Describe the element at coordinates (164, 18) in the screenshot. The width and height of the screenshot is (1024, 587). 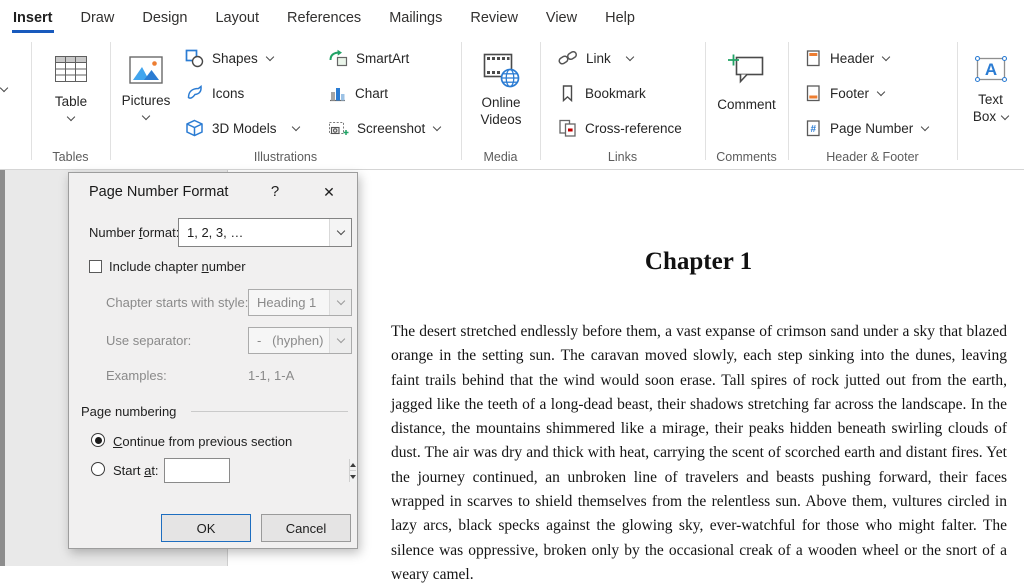
I see `tab-design: Design` at that location.